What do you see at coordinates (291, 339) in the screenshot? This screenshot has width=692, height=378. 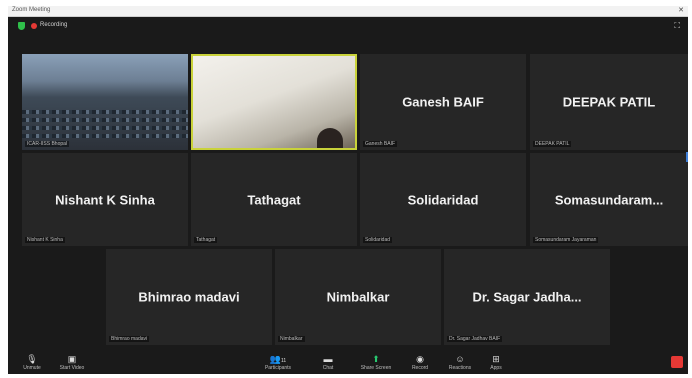 I see `participant-label: Nimbalkar` at bounding box center [291, 339].